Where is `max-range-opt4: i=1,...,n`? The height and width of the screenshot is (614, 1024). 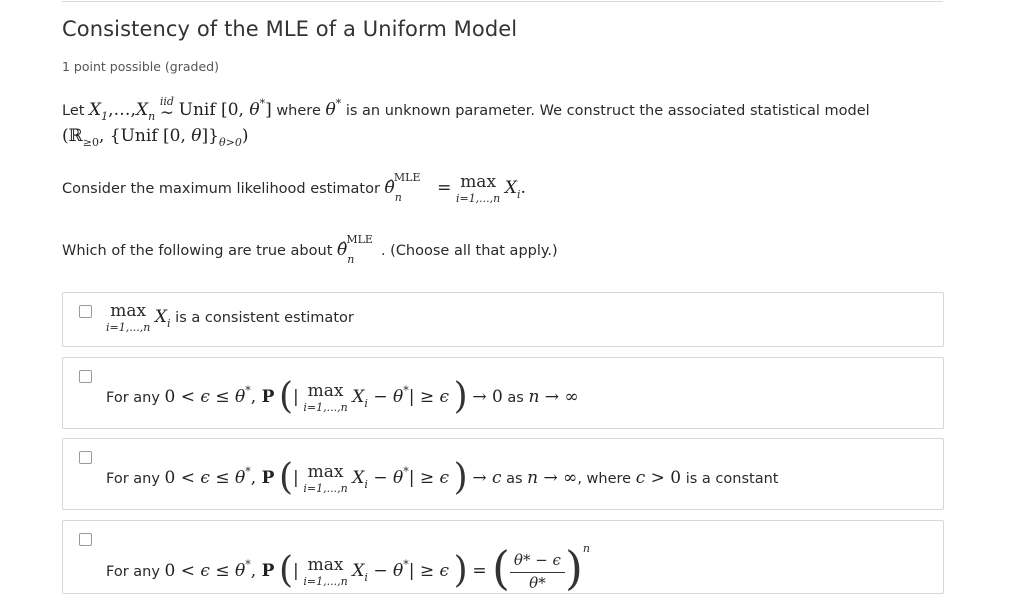
max-range-opt4: i=1,...,n is located at coordinates (325, 581).